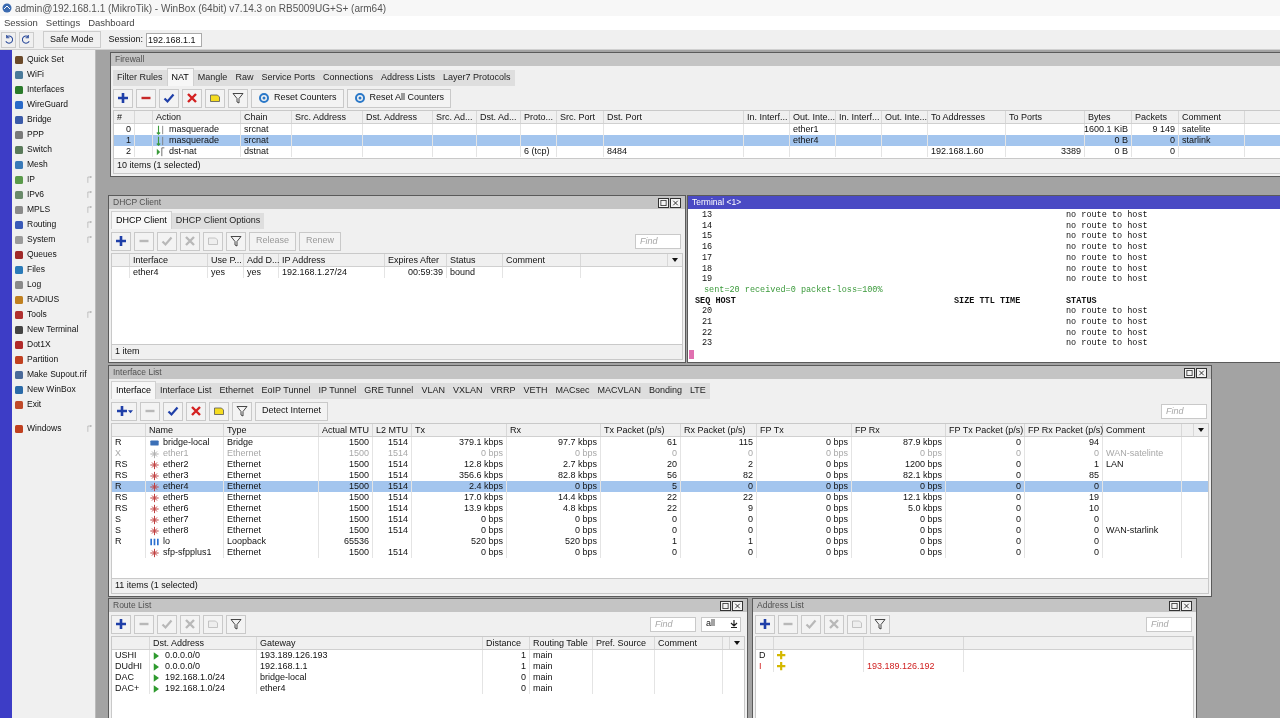 The height and width of the screenshot is (718, 1280). Describe the element at coordinates (428, 677) in the screenshot. I see `table-row: DAC 192.168.1.0/24 bridge-local 0 main` at that location.